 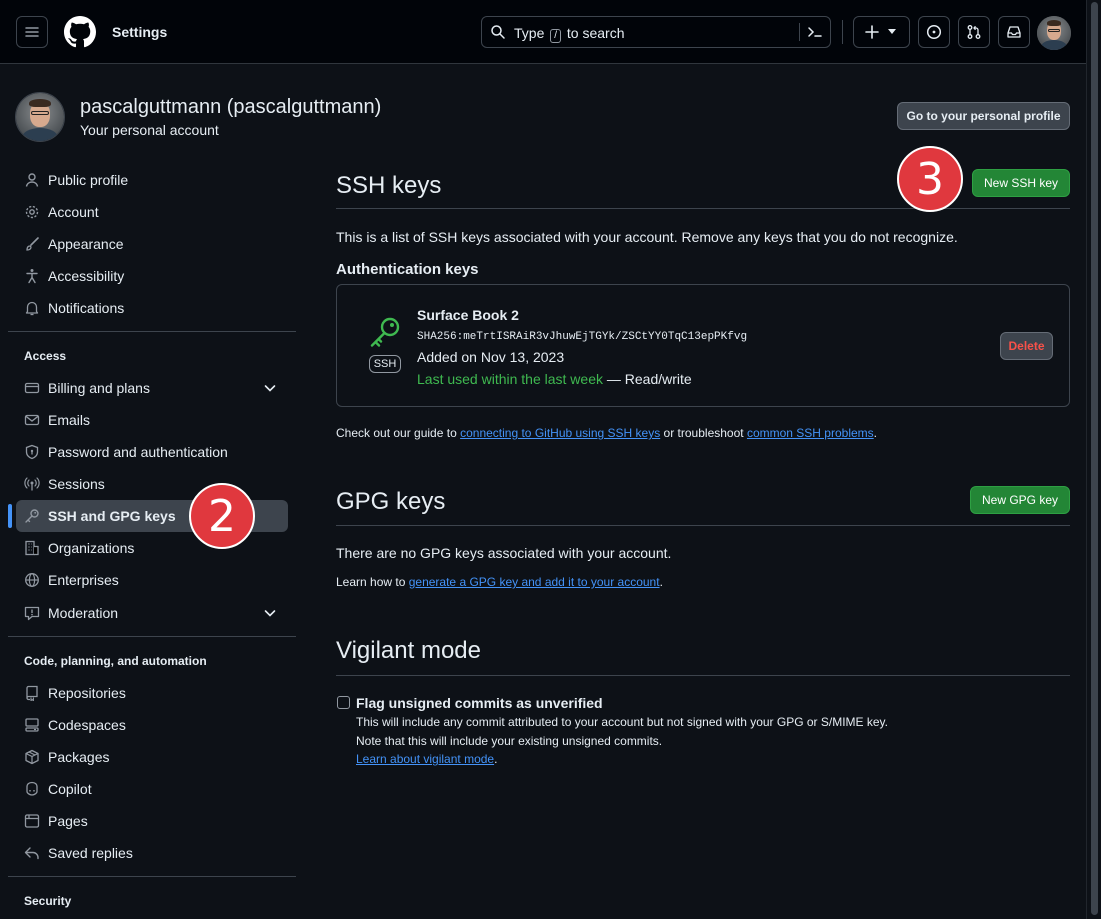 What do you see at coordinates (152, 853) in the screenshot?
I see `sidebar-item-saved-replies: Saved replies` at bounding box center [152, 853].